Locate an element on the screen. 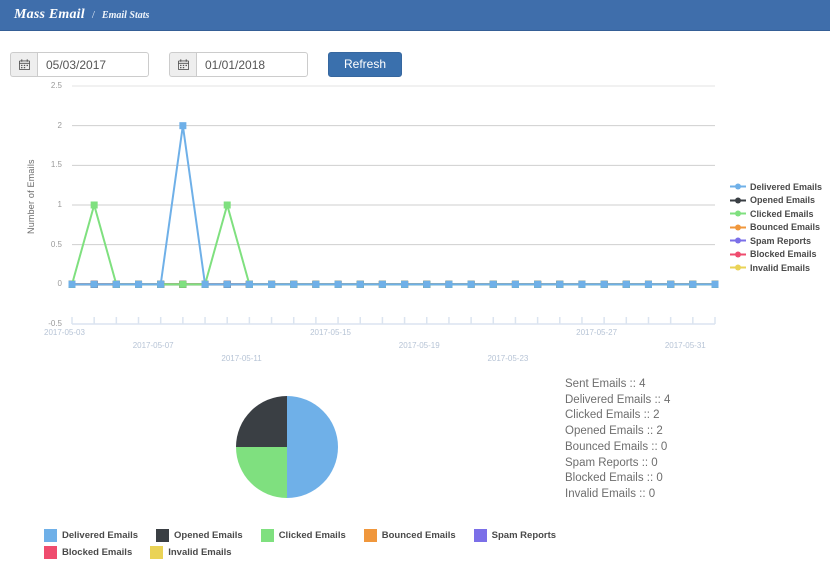 The width and height of the screenshot is (830, 571). stat-line: Clicked Emails :: 2 is located at coordinates (612, 415).